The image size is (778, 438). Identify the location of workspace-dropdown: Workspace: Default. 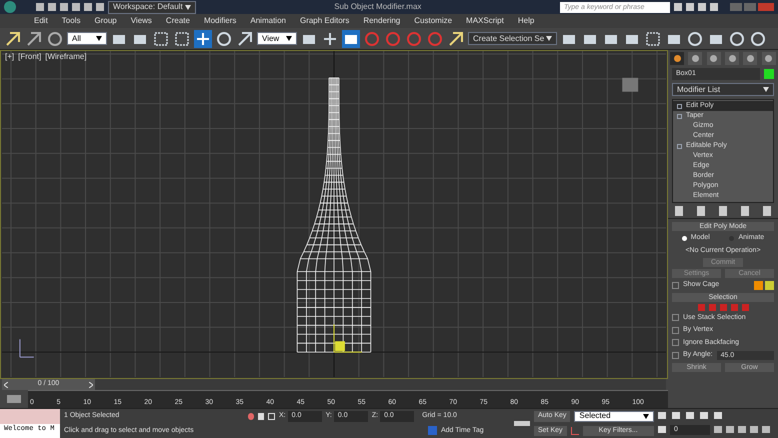
(152, 7).